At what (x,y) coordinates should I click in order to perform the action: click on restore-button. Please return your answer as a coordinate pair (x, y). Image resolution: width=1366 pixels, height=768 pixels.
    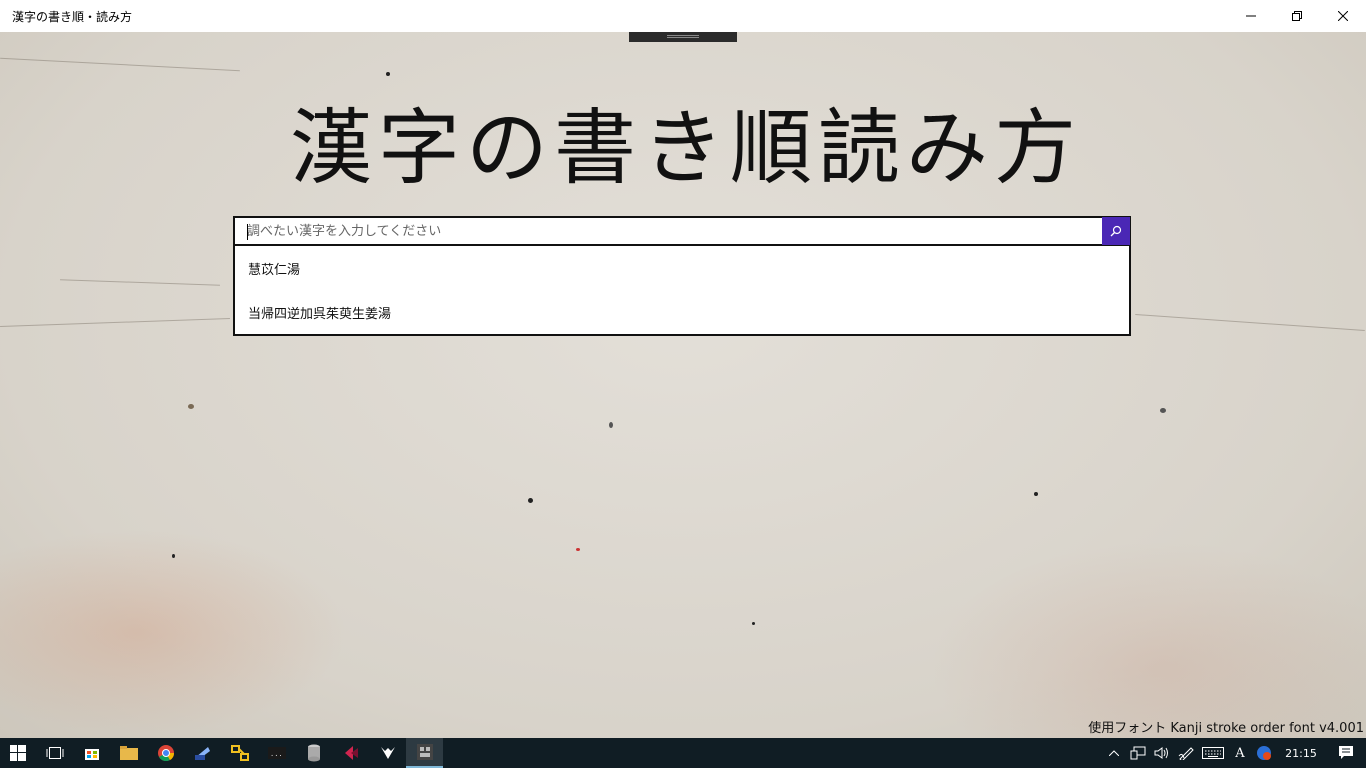
    Looking at the image, I should click on (1297, 16).